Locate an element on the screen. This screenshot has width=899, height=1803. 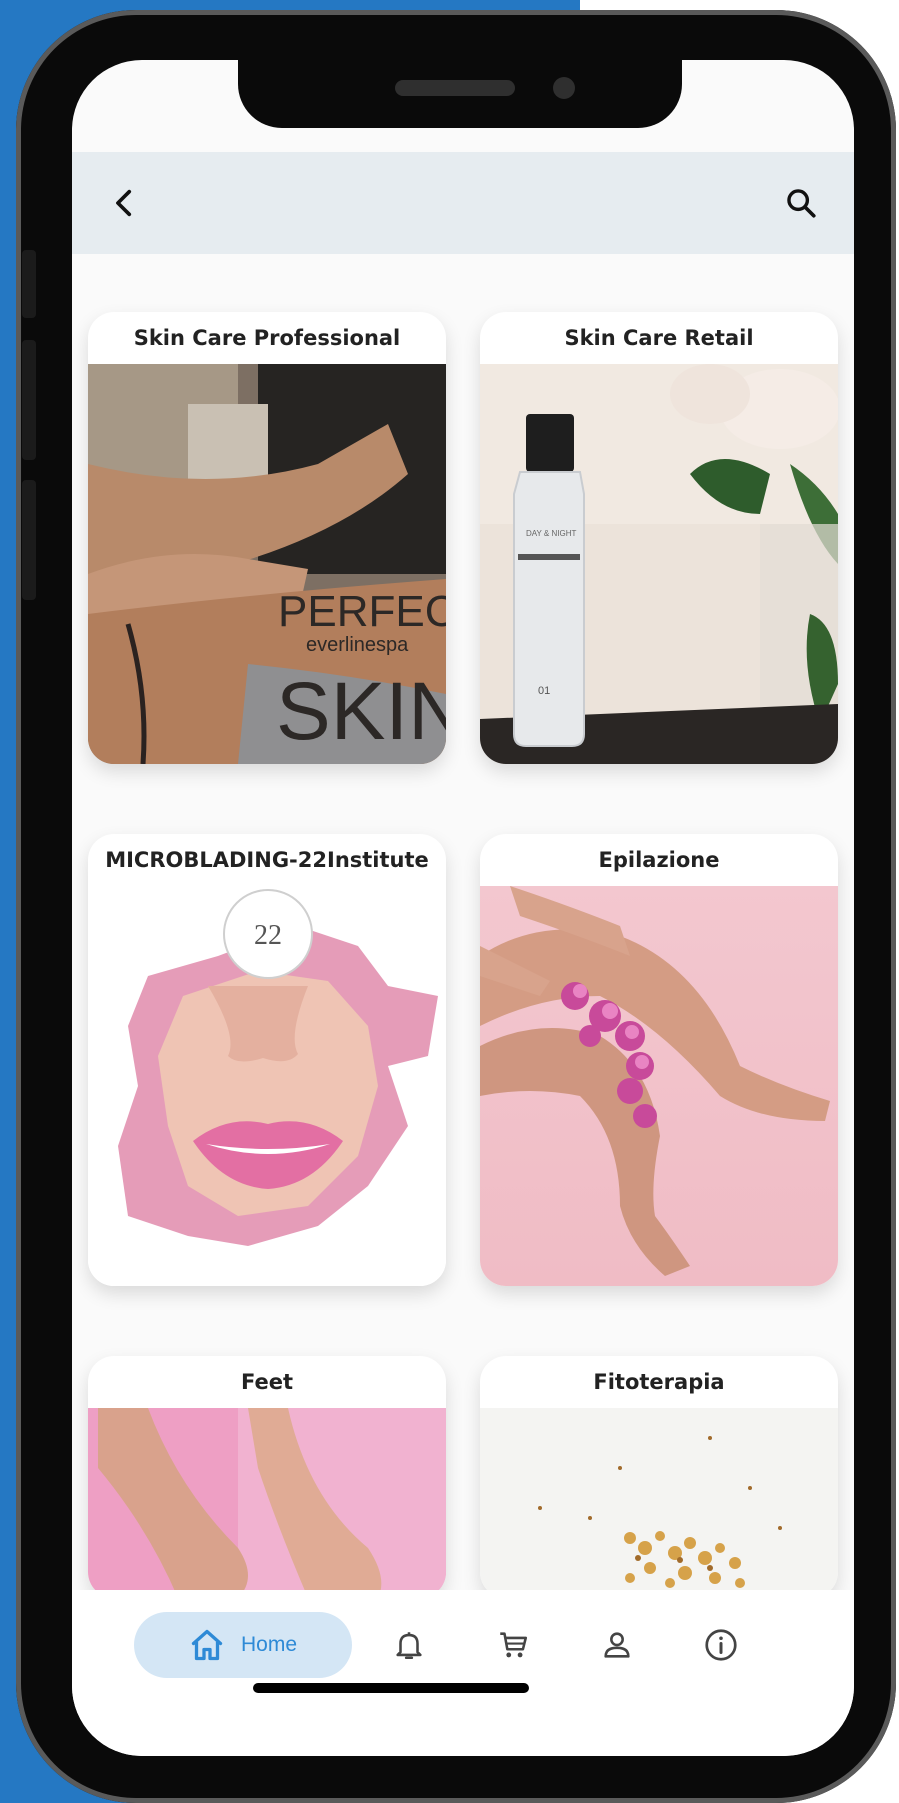
chevron-left-icon is located at coordinates (124, 203).